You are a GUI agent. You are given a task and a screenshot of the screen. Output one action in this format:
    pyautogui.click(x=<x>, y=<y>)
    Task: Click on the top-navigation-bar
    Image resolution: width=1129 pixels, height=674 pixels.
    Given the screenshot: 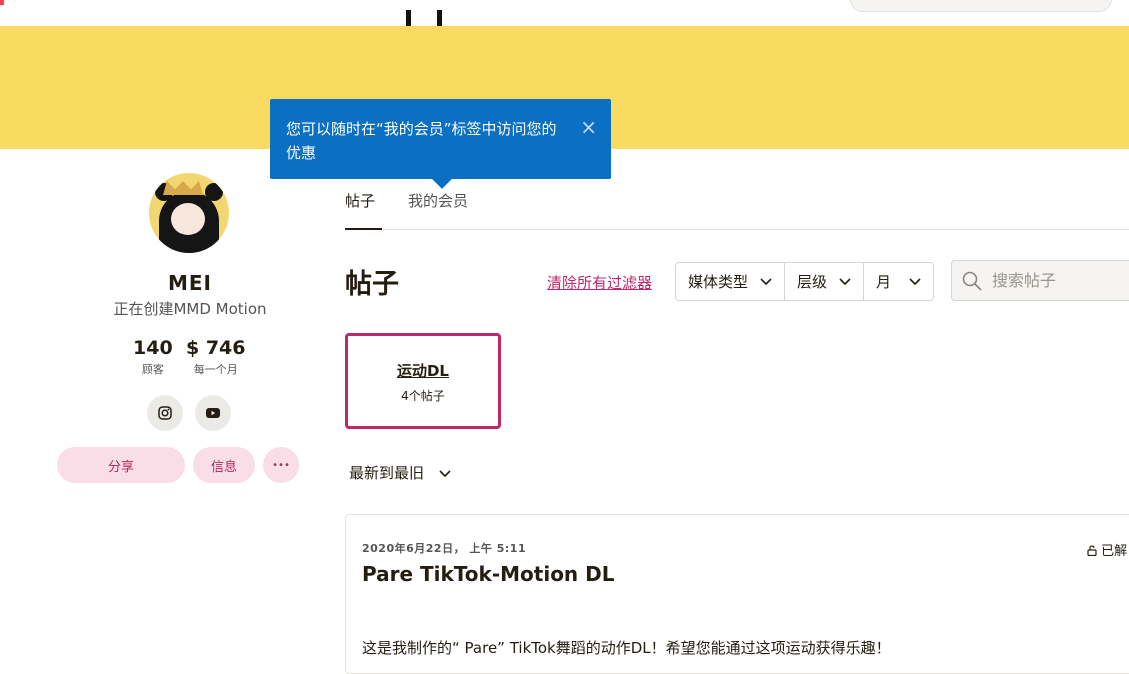 What is the action you would take?
    pyautogui.click(x=564, y=17)
    